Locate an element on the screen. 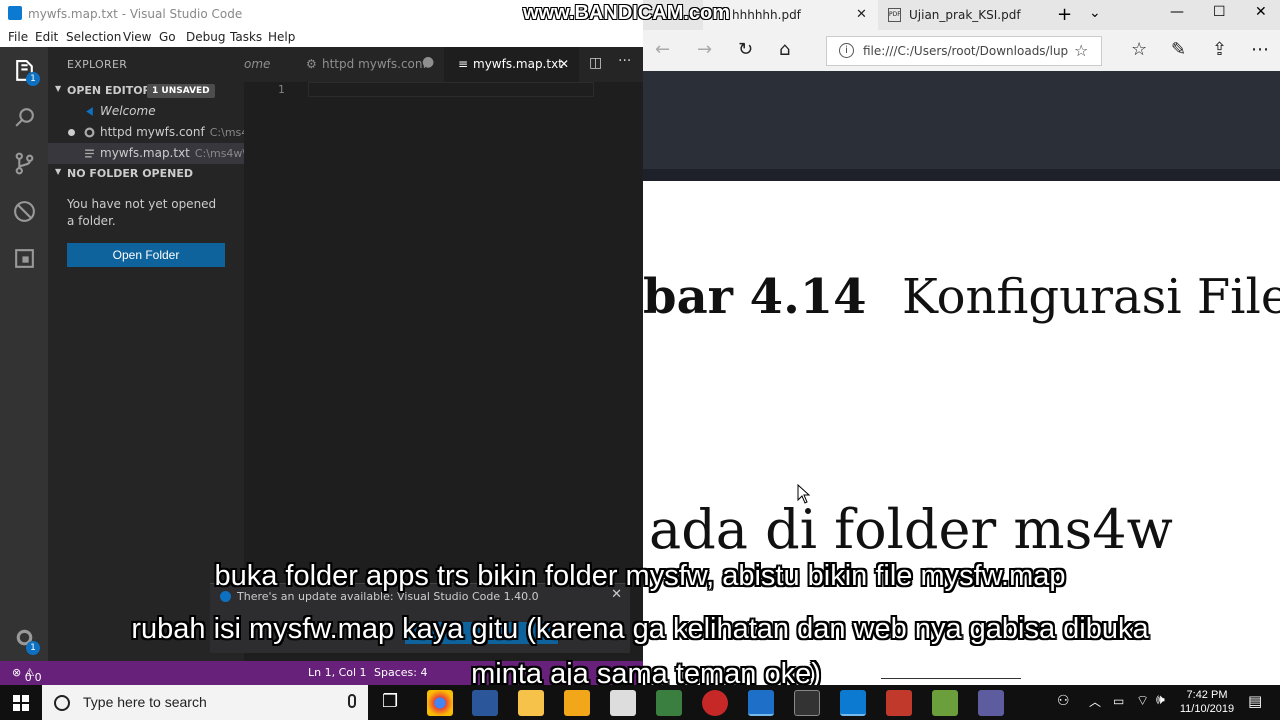 This screenshot has width=1280, height=720. taskbar-search-box: Type here to search is located at coordinates (205, 702).